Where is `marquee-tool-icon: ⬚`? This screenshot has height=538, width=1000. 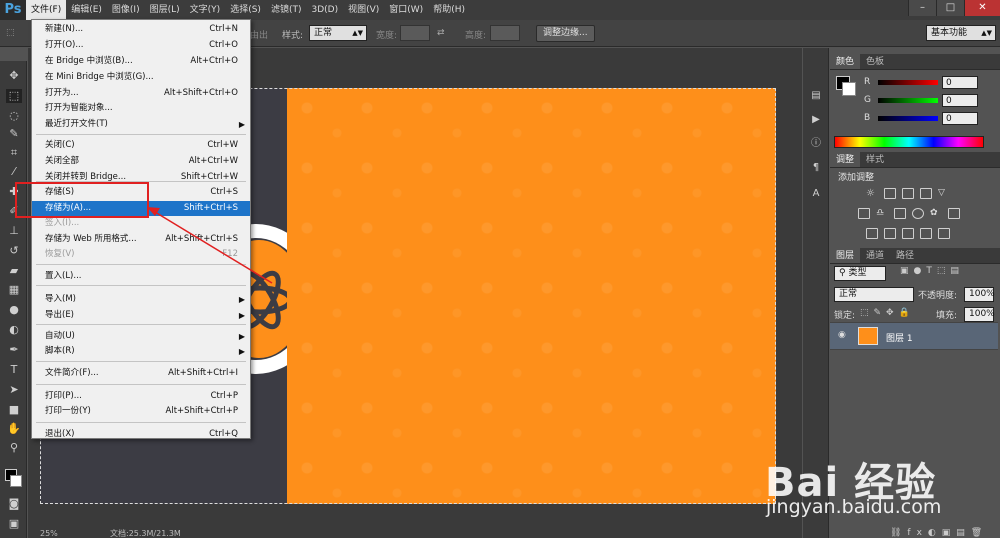
marquee-tool-icon: ⬚ is located at coordinates (10, 33).